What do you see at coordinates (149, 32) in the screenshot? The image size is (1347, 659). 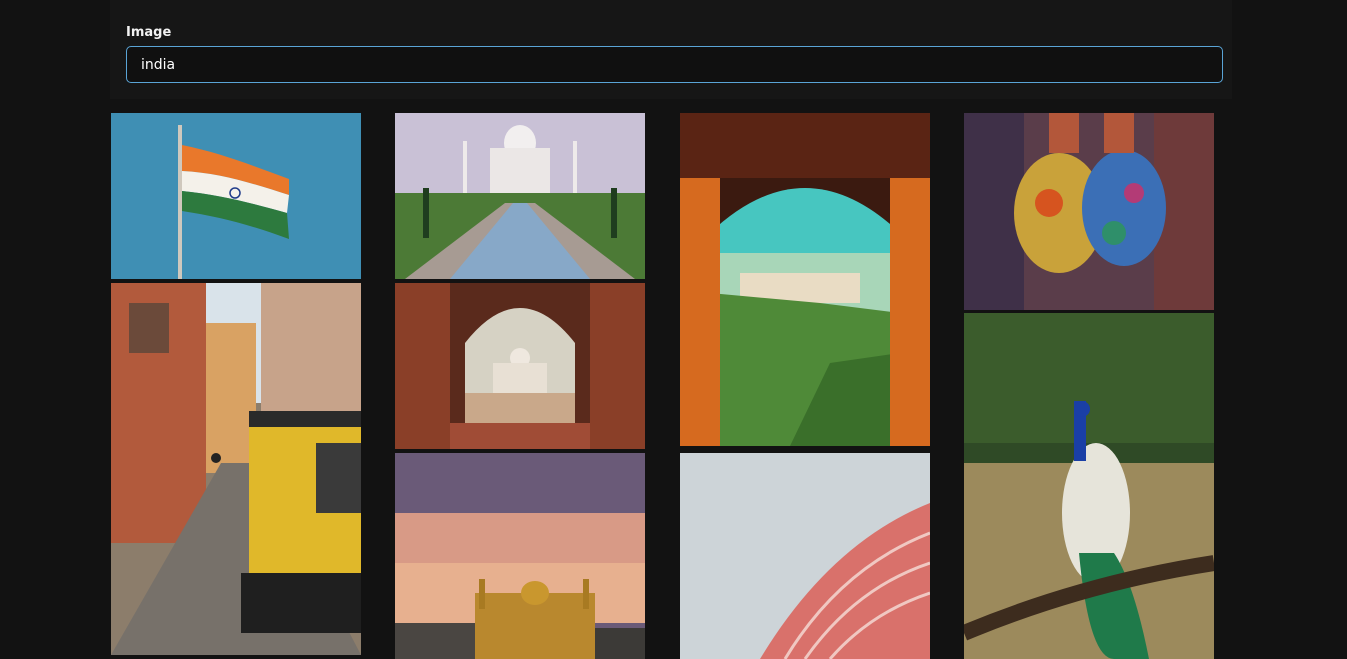 I see `image-field-label: Image` at bounding box center [149, 32].